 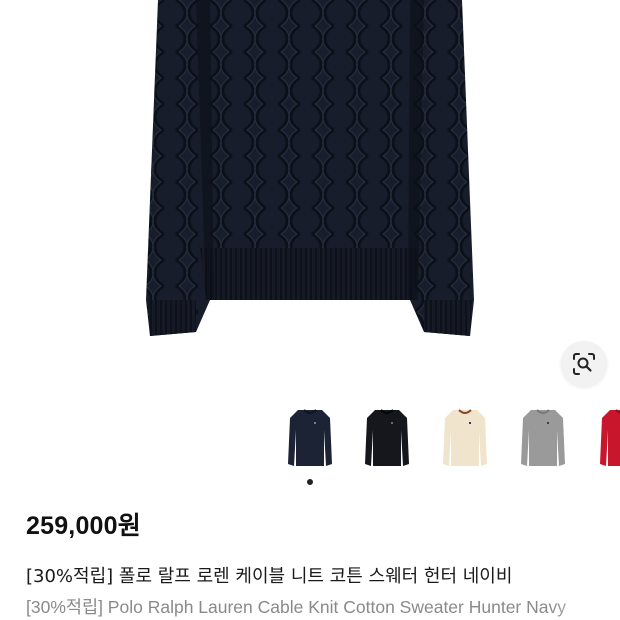 I want to click on thumbnail-strip, so click(x=450, y=438).